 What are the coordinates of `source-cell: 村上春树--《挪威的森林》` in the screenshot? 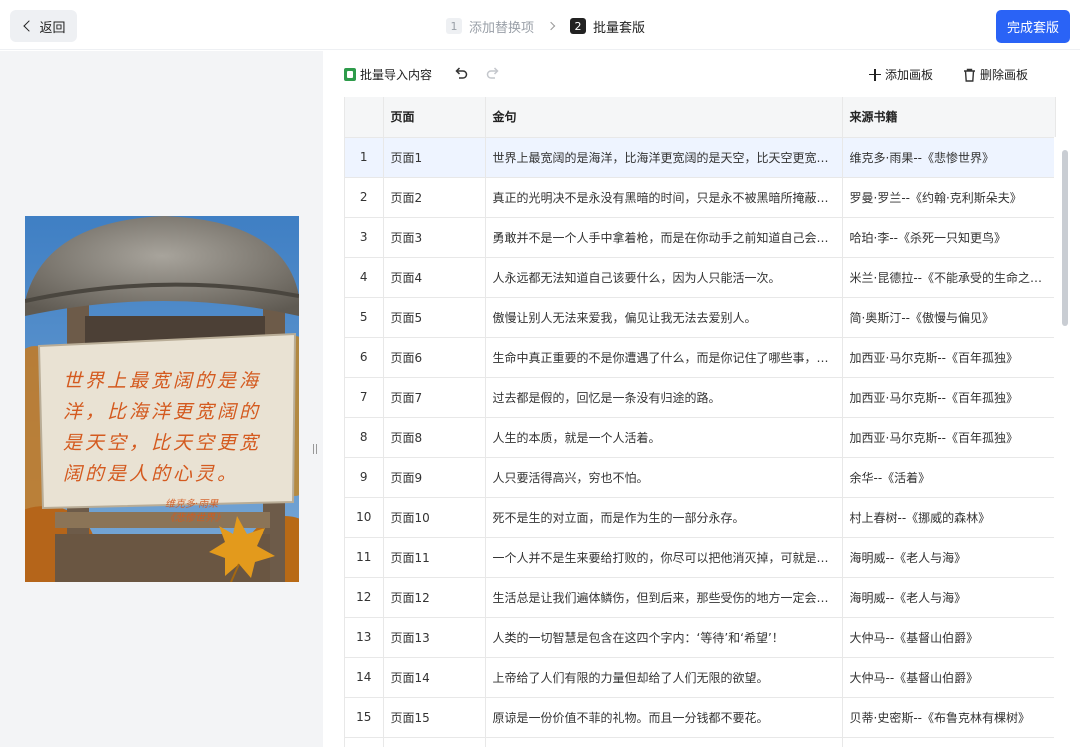 It's located at (949, 517).